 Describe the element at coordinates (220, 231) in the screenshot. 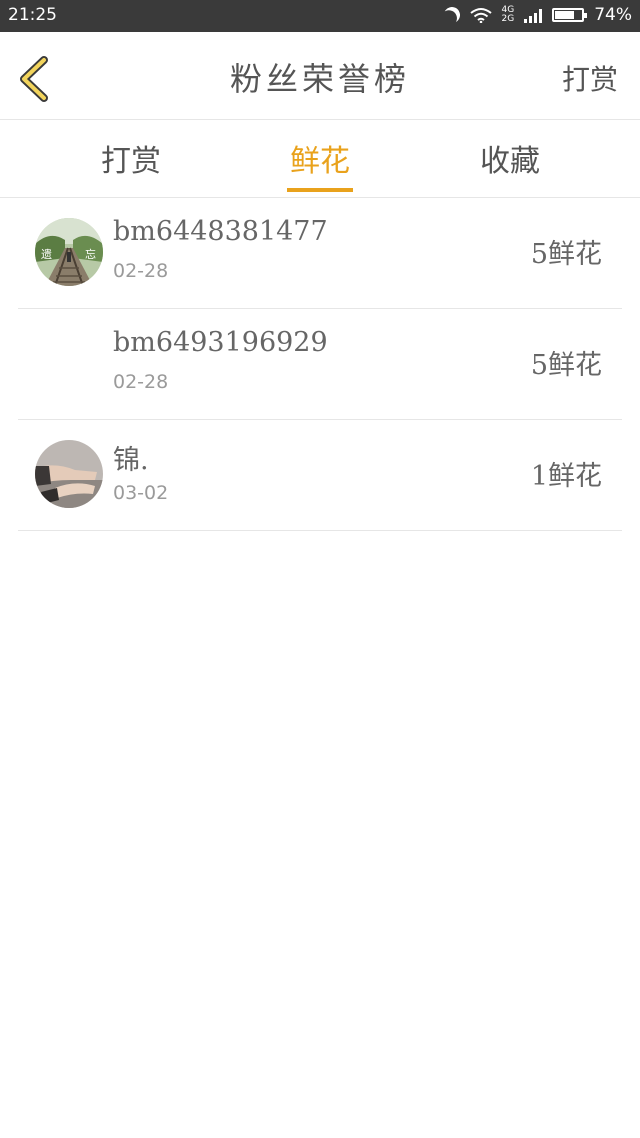

I see `item-name: bm6448381477` at that location.